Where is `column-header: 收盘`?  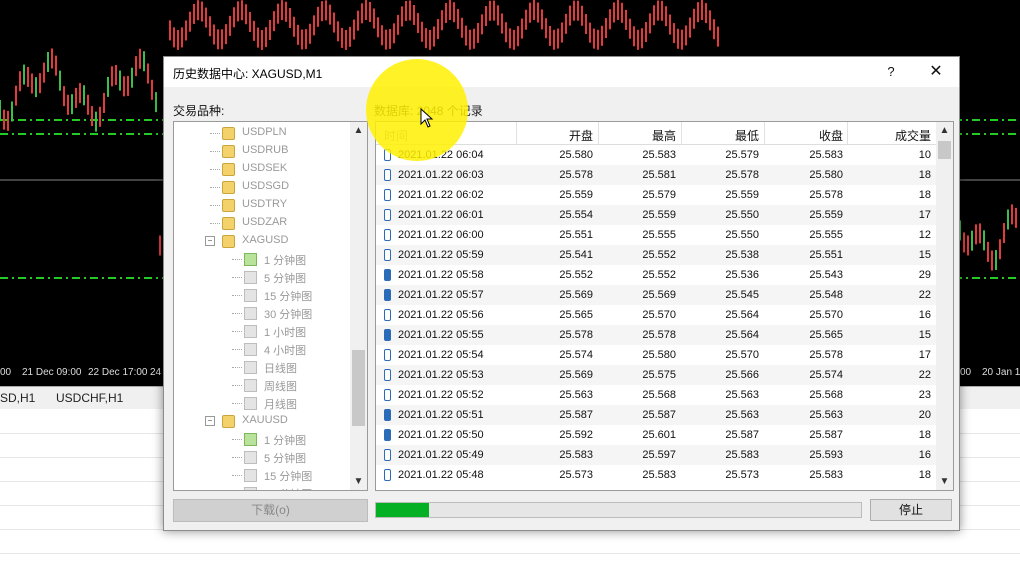 column-header: 收盘 is located at coordinates (831, 135).